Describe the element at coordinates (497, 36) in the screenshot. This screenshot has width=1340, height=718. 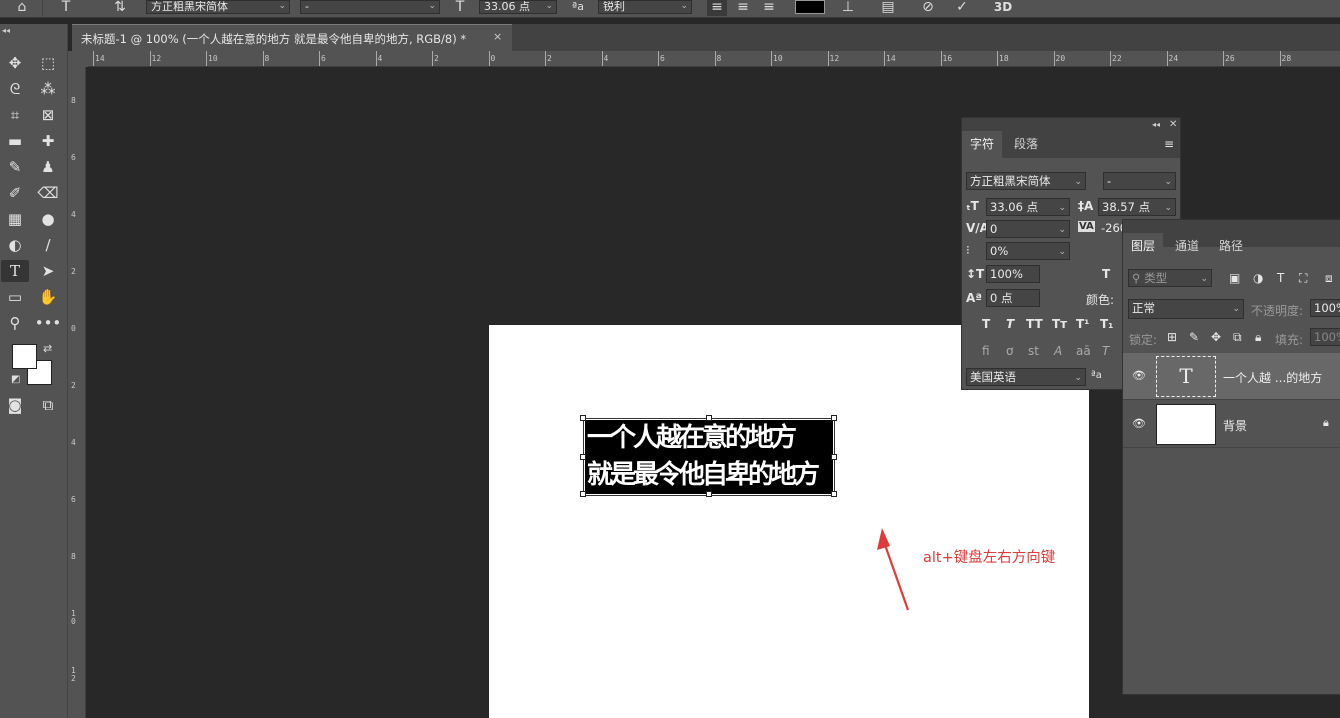
I see `close-icon: ×` at that location.